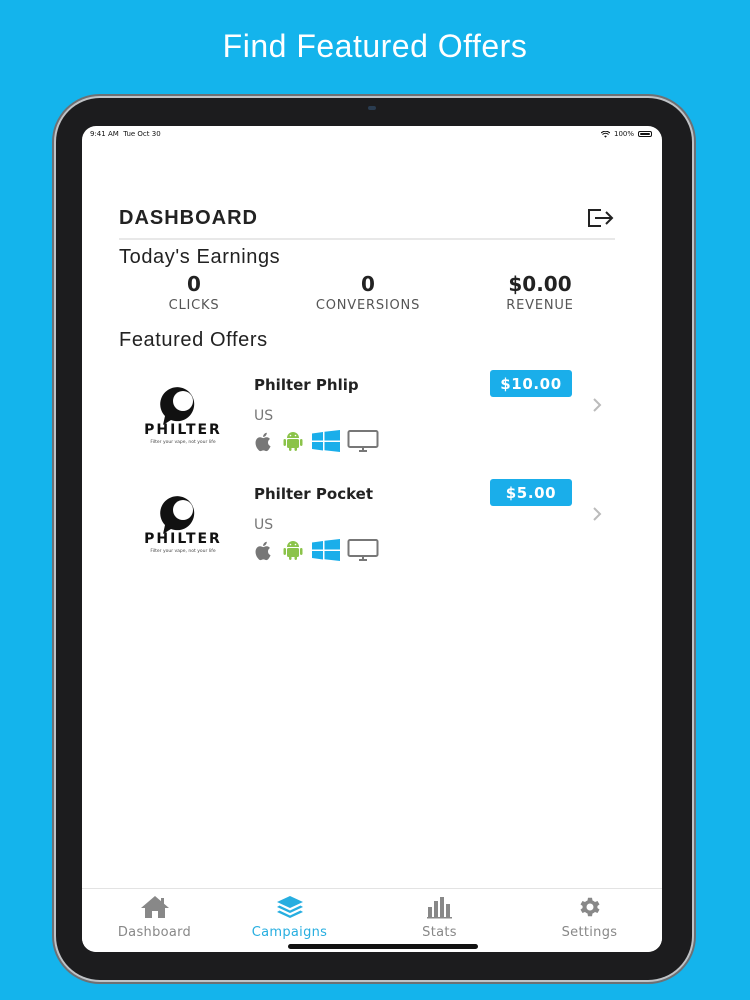 The image size is (750, 1000). Describe the element at coordinates (289, 907) in the screenshot. I see `layers-icon` at that location.